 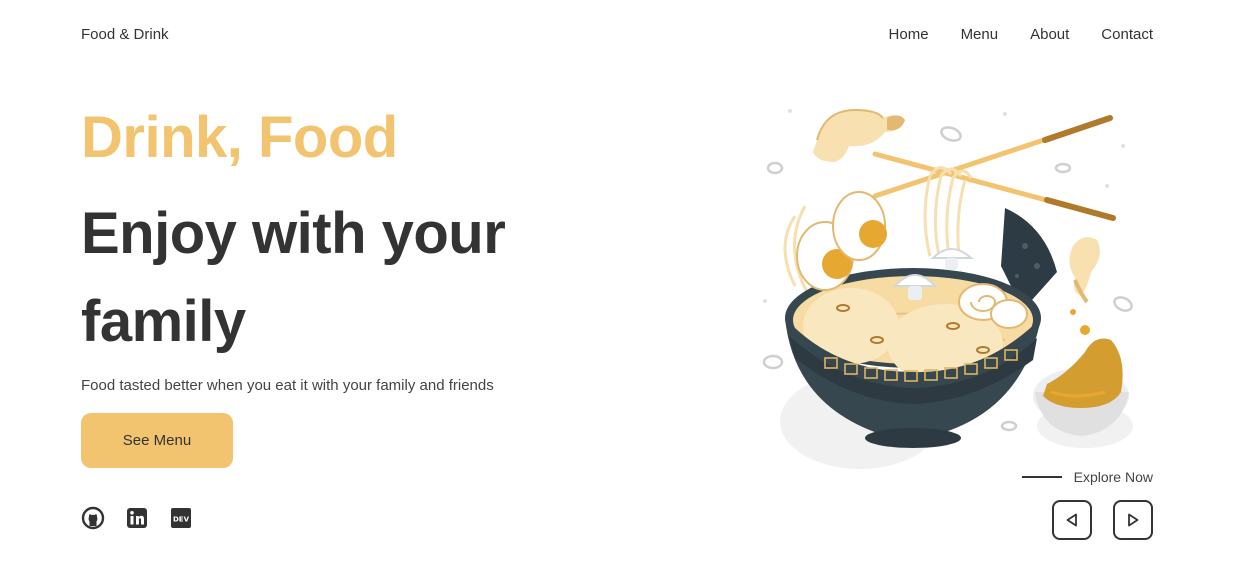 I want to click on svg-text: DEV, so click(x=181, y=520).